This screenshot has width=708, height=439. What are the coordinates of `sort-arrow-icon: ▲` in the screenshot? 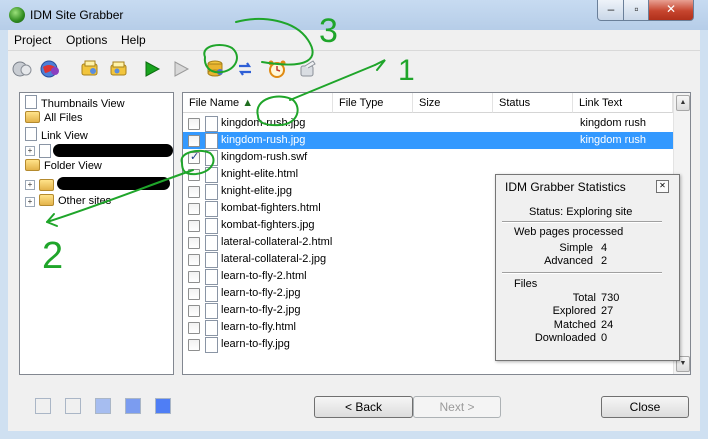 It's located at (248, 103).